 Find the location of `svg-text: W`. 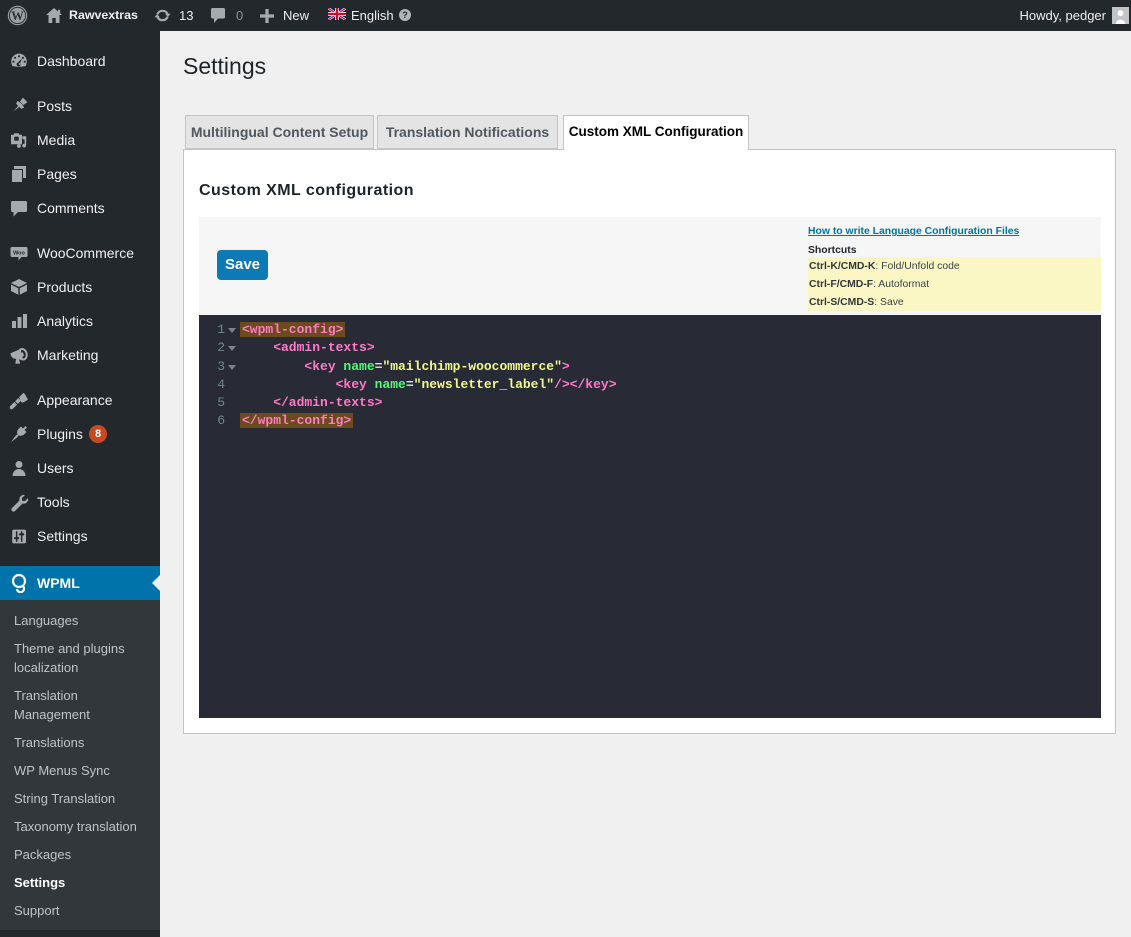

svg-text: W is located at coordinates (17, 16).